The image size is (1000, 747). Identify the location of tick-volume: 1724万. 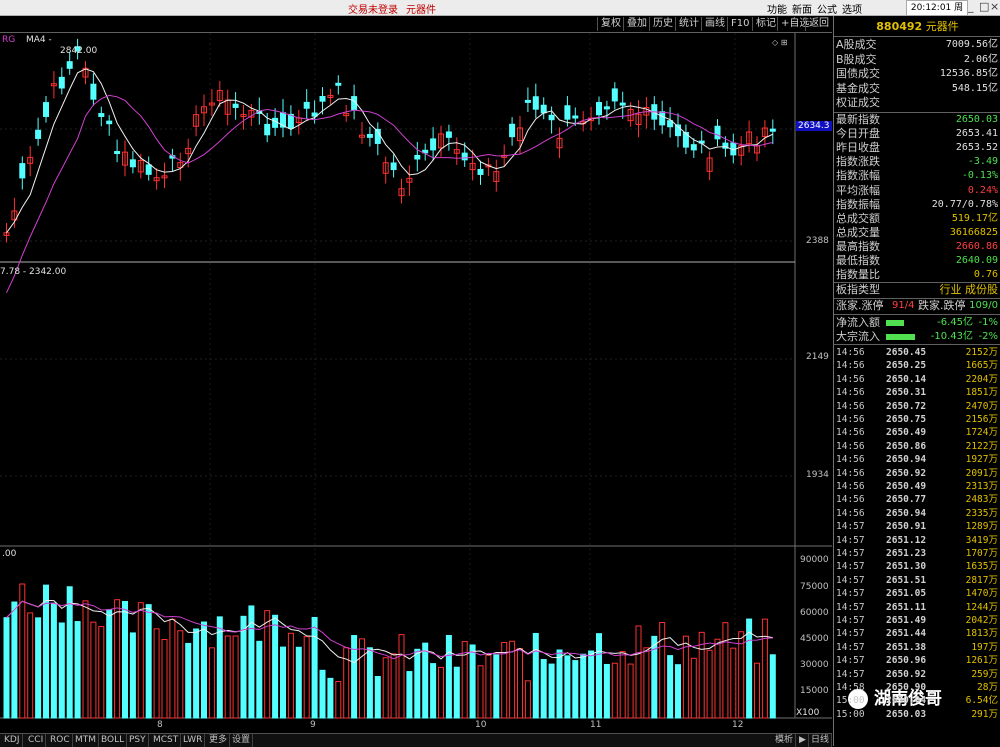
(981, 433).